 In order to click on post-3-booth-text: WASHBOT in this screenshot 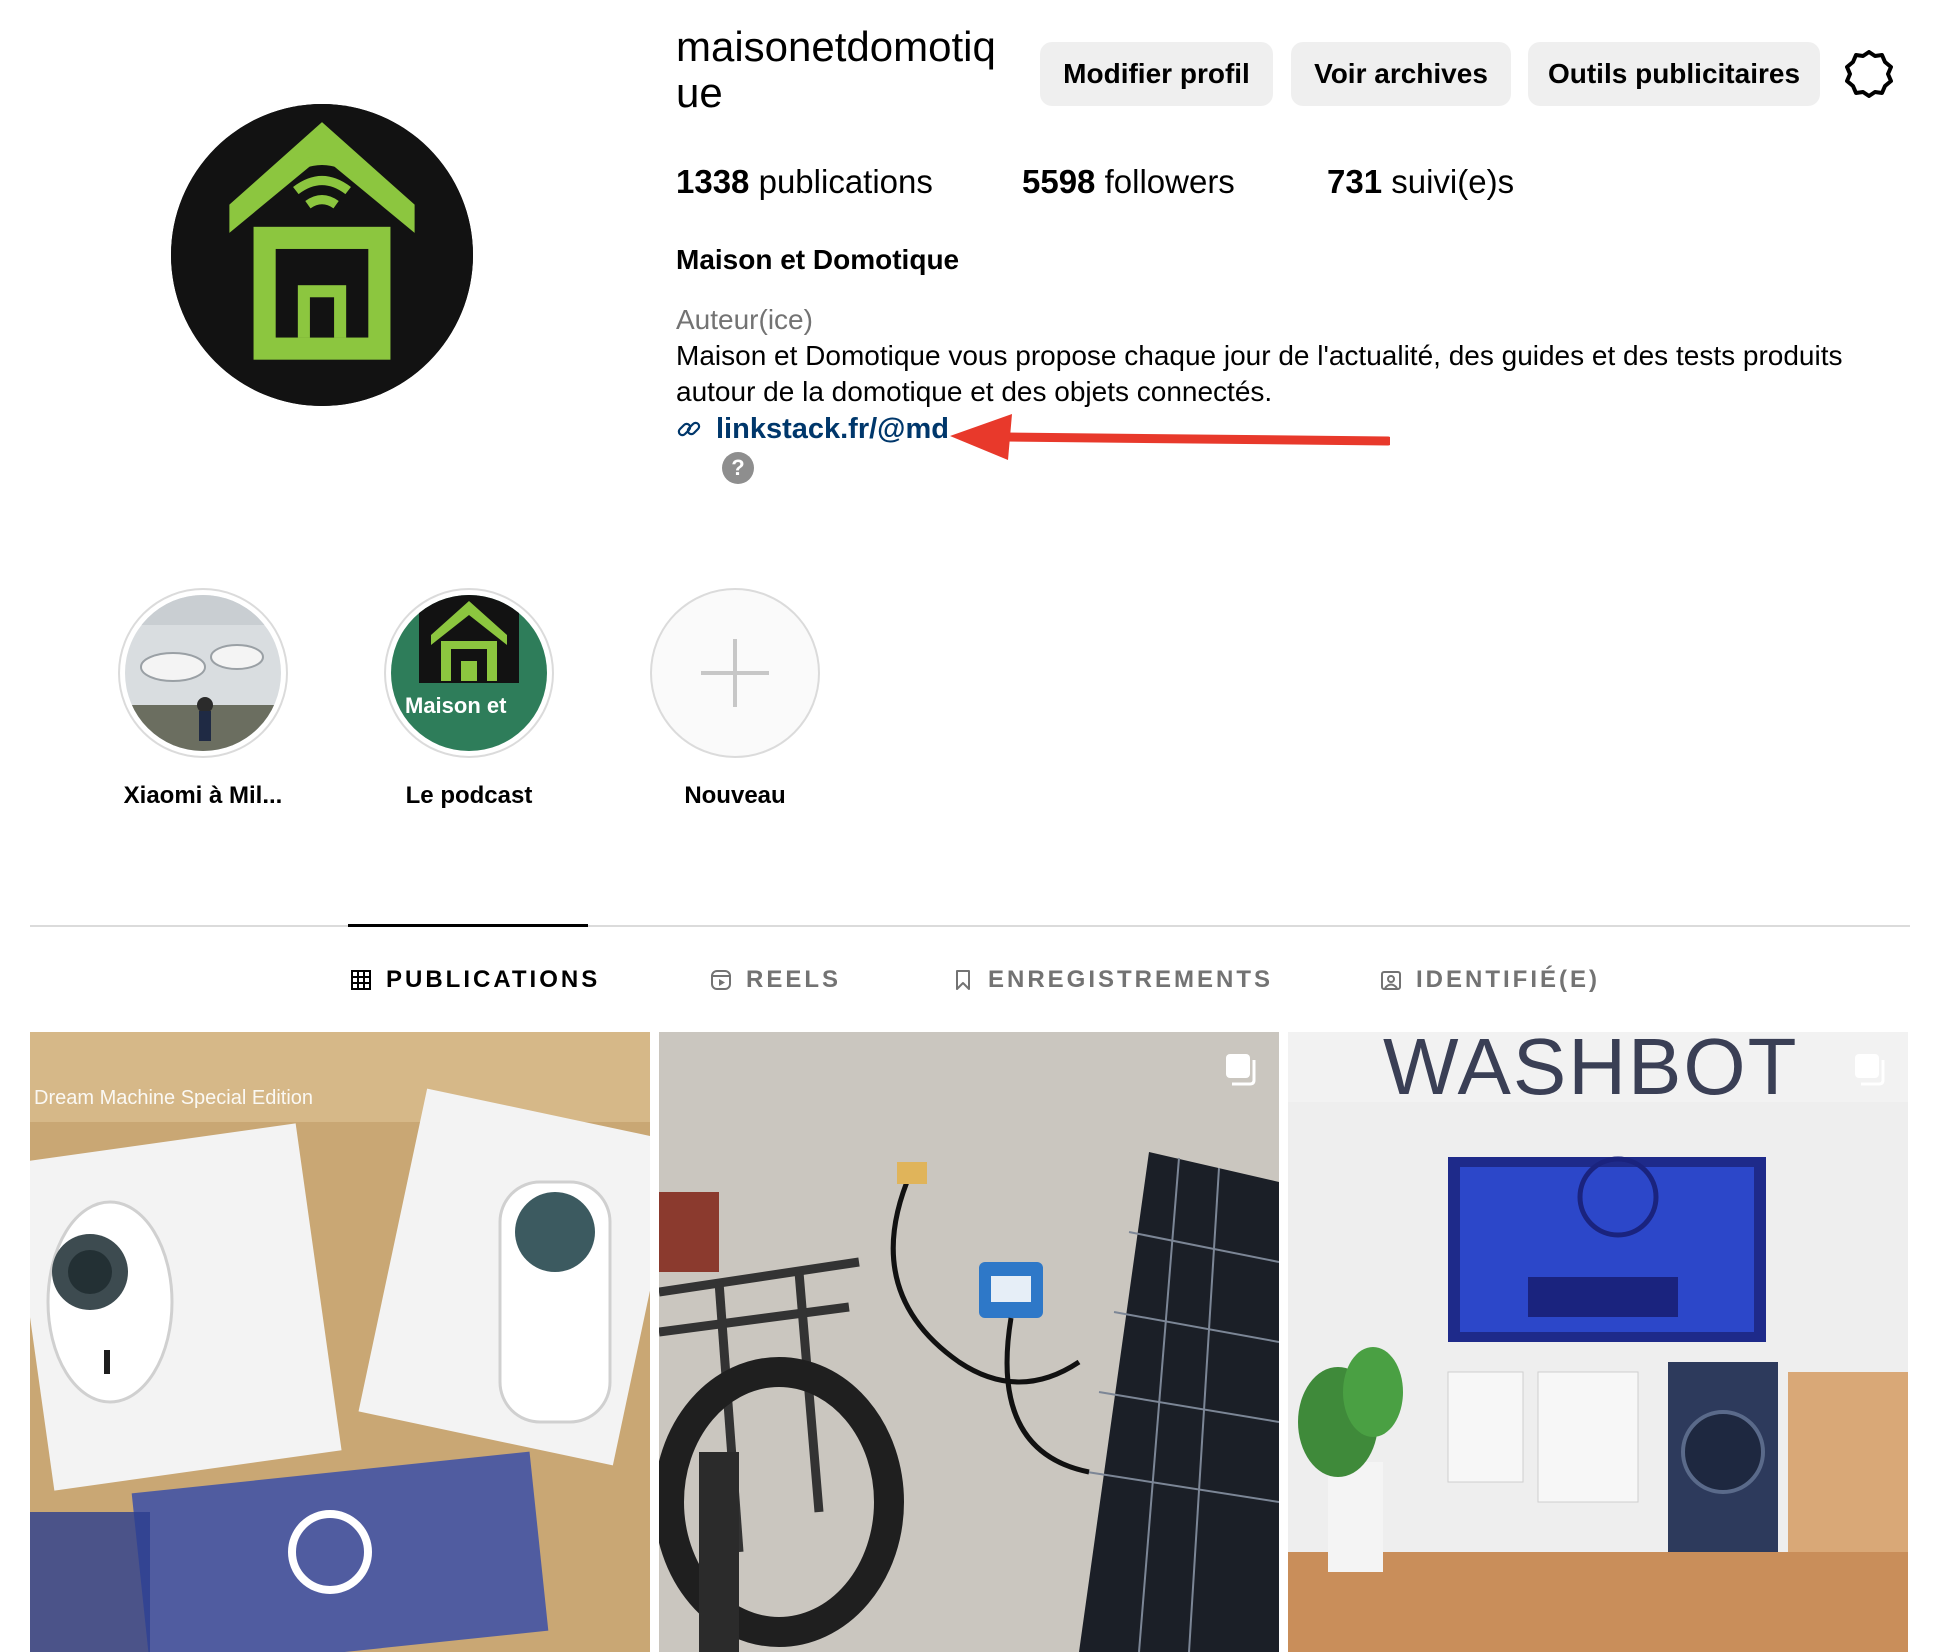, I will do `click(1590, 1071)`.